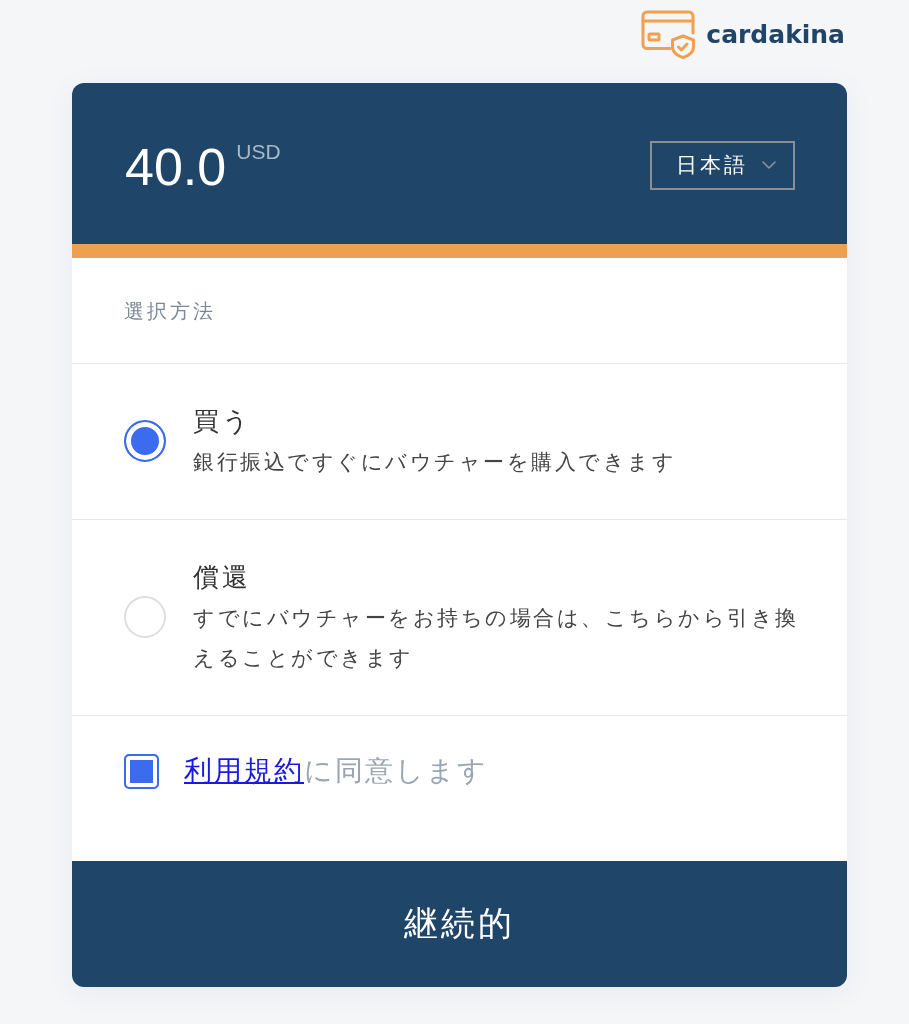  What do you see at coordinates (669, 34) in the screenshot?
I see `credit-card-shield-icon` at bounding box center [669, 34].